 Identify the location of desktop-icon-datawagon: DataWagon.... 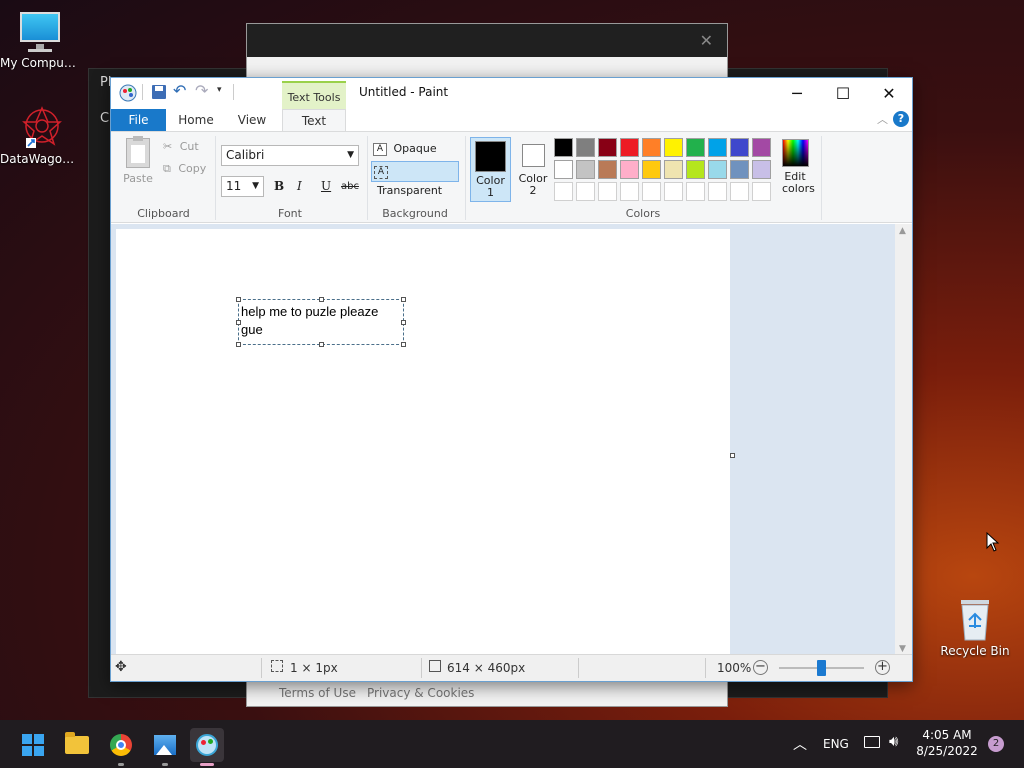
(40, 135).